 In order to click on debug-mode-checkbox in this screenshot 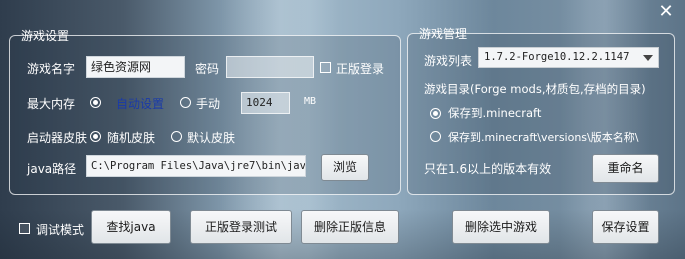, I will do `click(24, 228)`.